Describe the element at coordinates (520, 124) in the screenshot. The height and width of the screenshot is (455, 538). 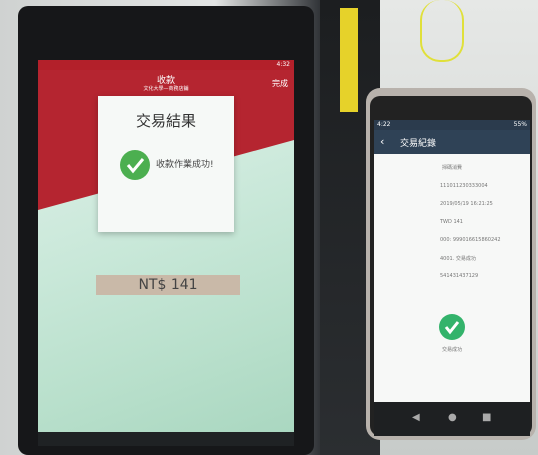
I see `phone-status-battery: 55%` at that location.